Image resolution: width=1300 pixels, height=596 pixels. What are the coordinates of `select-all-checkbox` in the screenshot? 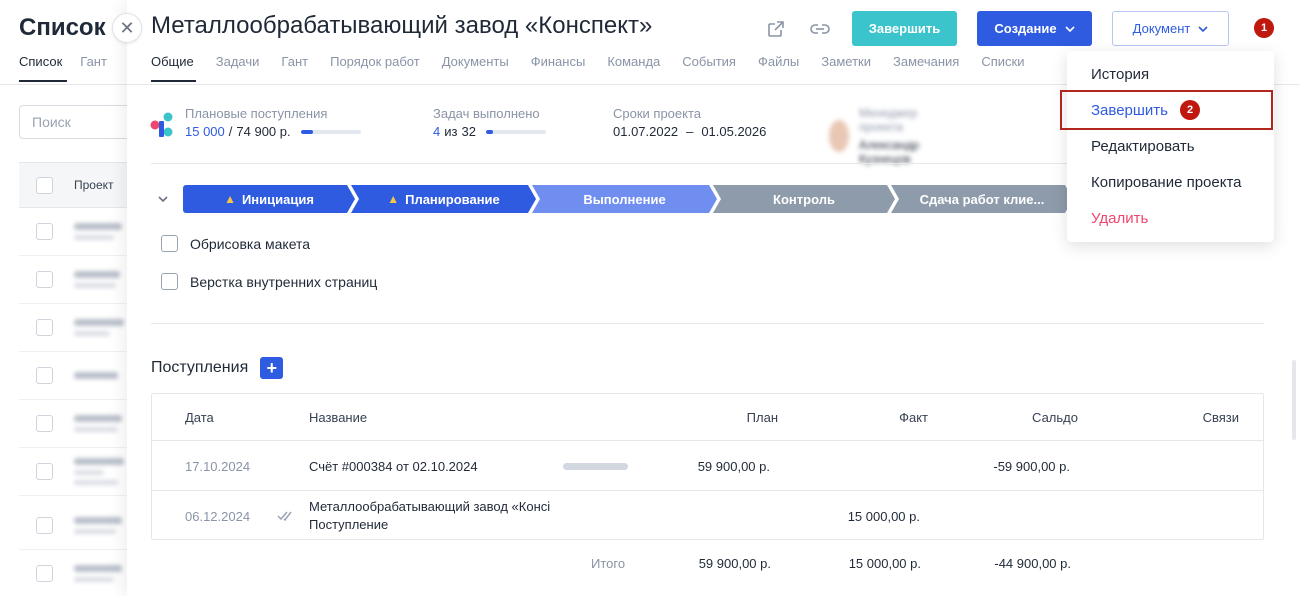 It's located at (44, 185).